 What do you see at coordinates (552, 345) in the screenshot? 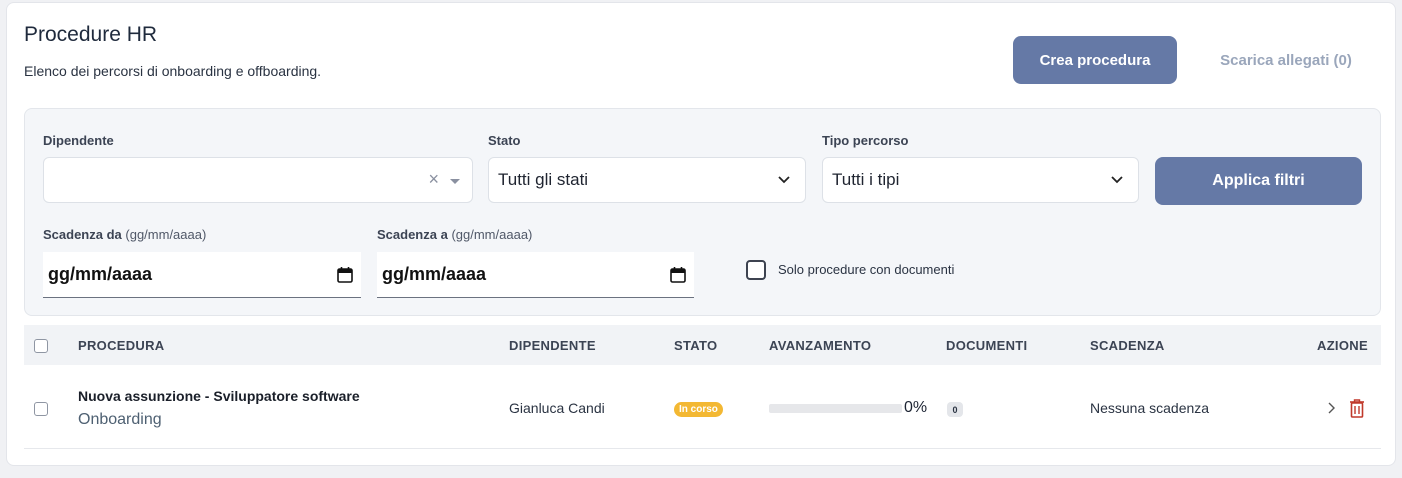
I see `column-employee: DIPENDENTE` at bounding box center [552, 345].